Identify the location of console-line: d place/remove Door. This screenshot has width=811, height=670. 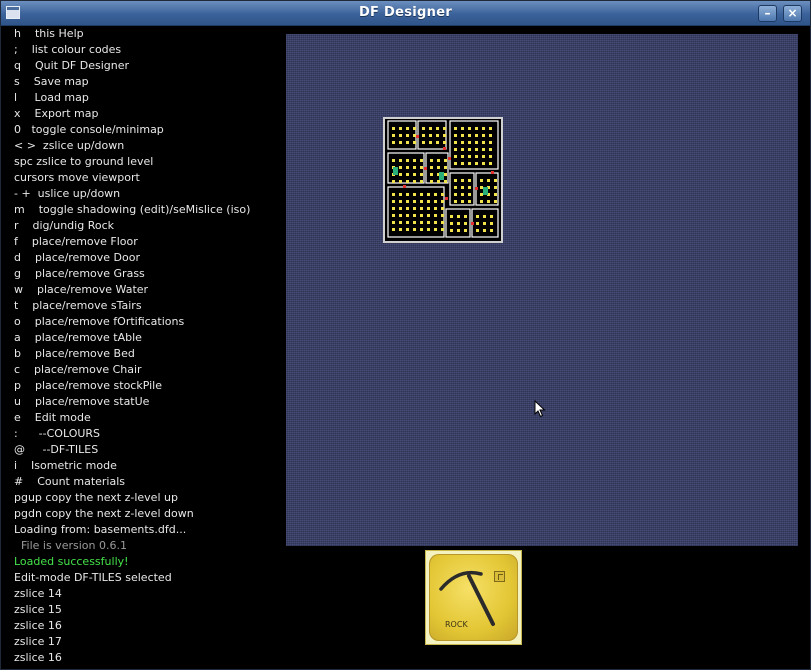
(77, 257).